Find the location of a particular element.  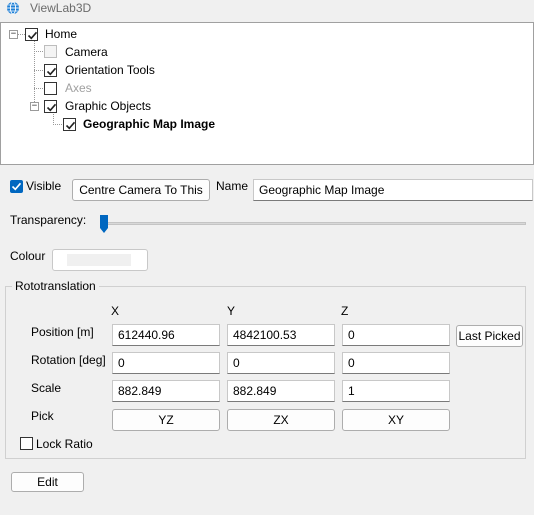

name-input: Geographic Map Image is located at coordinates (393, 190).